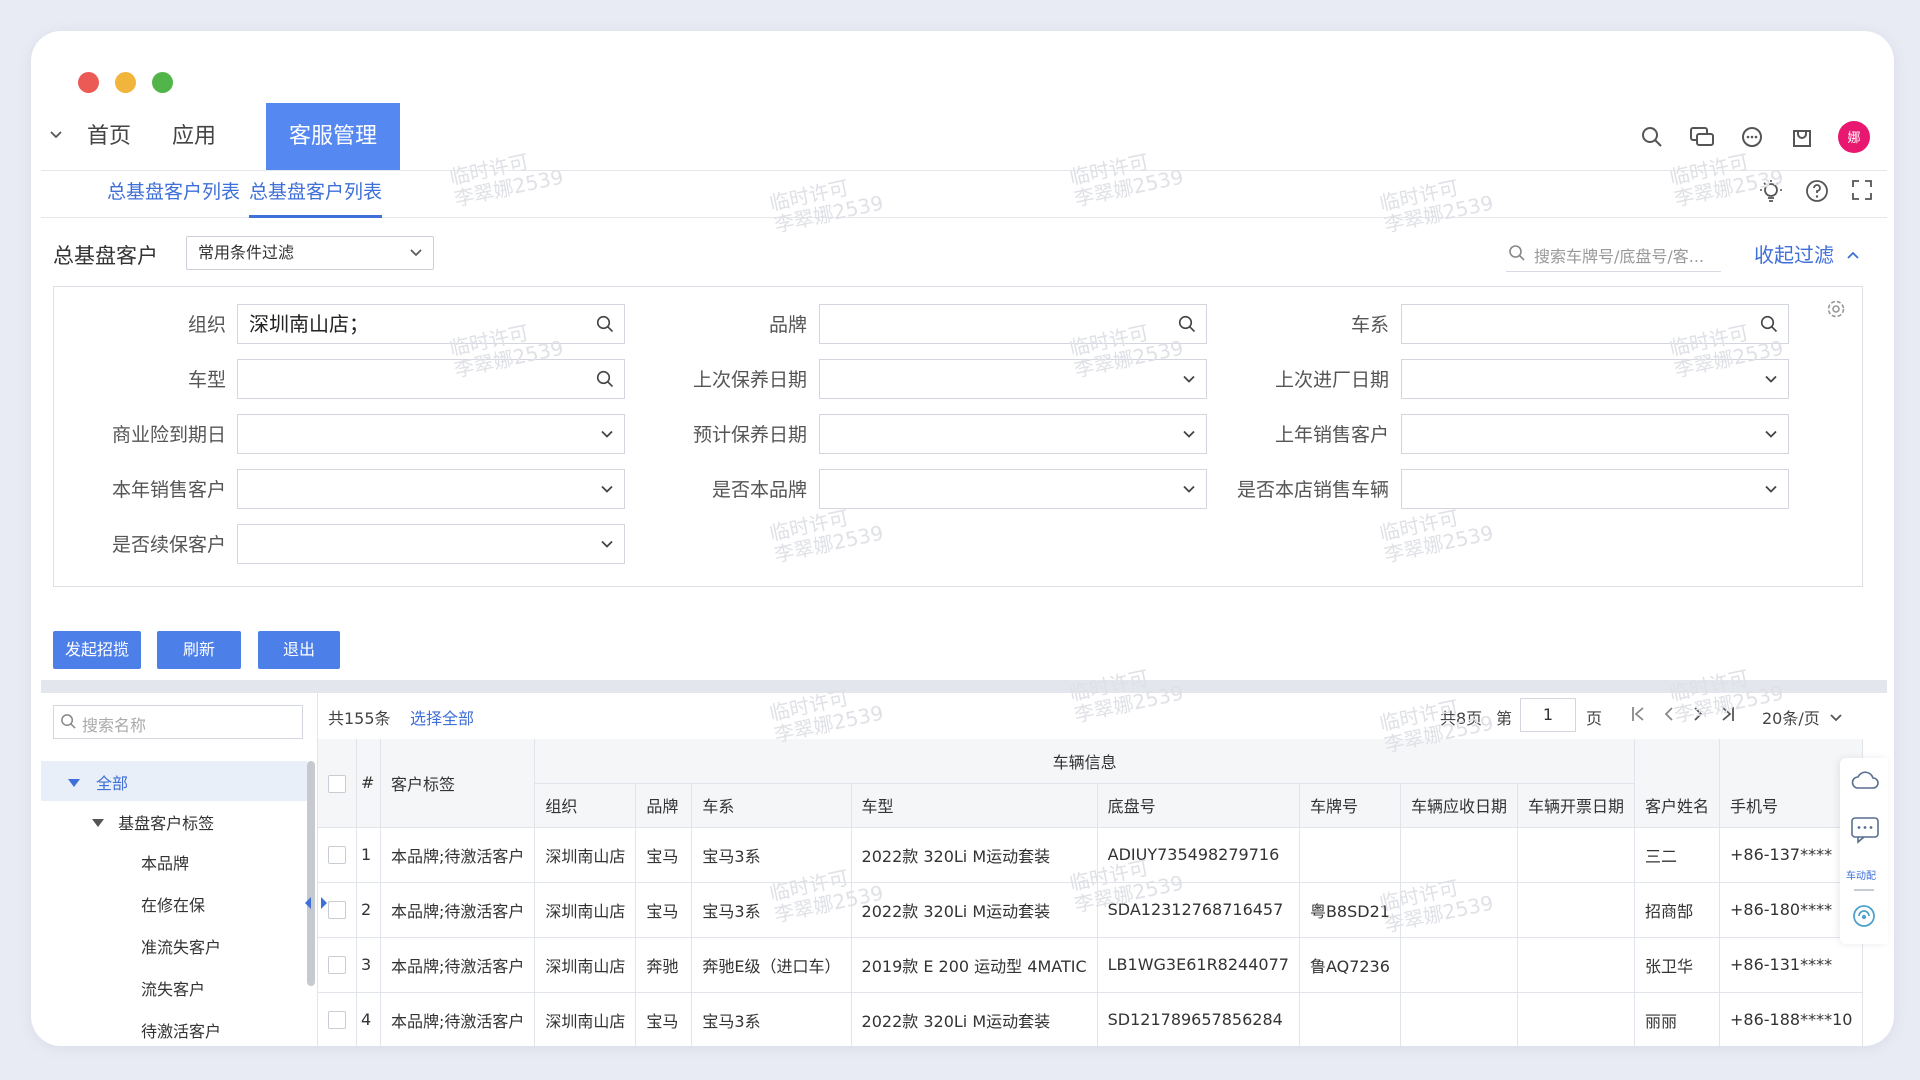 This screenshot has height=1080, width=1920. Describe the element at coordinates (1802, 717) in the screenshot. I see `page-size-select: 20条/页` at that location.